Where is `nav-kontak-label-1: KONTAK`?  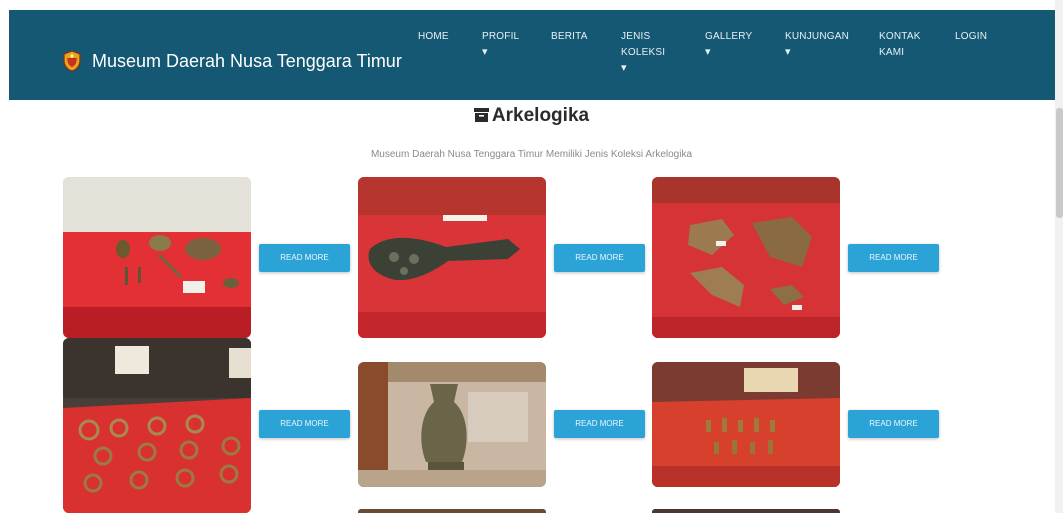 nav-kontak-label-1: KONTAK is located at coordinates (900, 36).